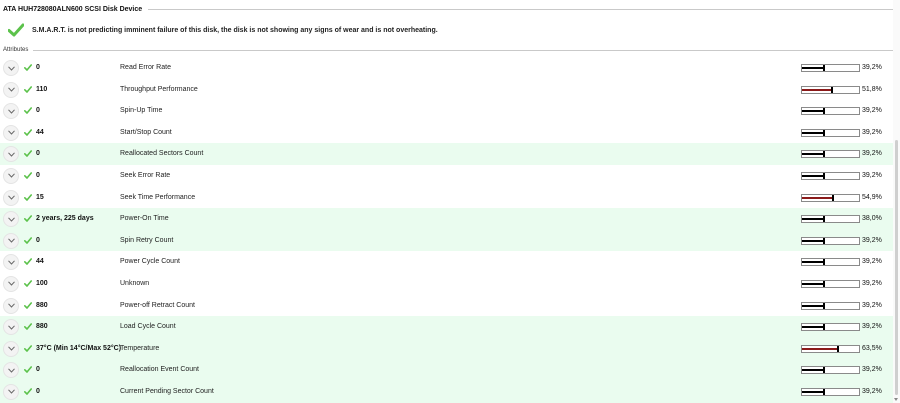 This screenshot has height=403, width=900. Describe the element at coordinates (446, 391) in the screenshot. I see `attribute-row: 0 Current Pending Sector Count 39,2%` at that location.